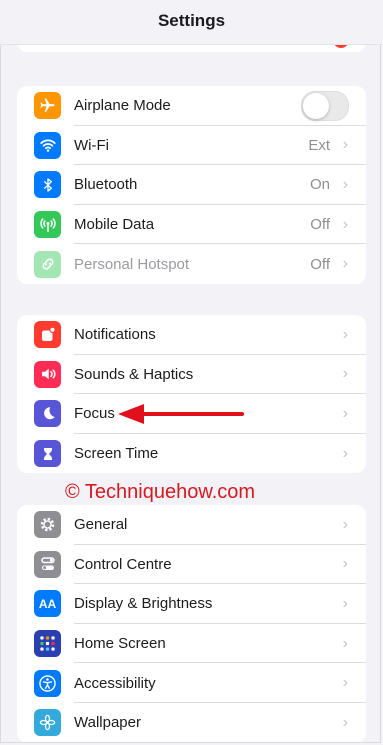 The image size is (383, 745). What do you see at coordinates (47, 264) in the screenshot?
I see `hotspot-icon` at bounding box center [47, 264].